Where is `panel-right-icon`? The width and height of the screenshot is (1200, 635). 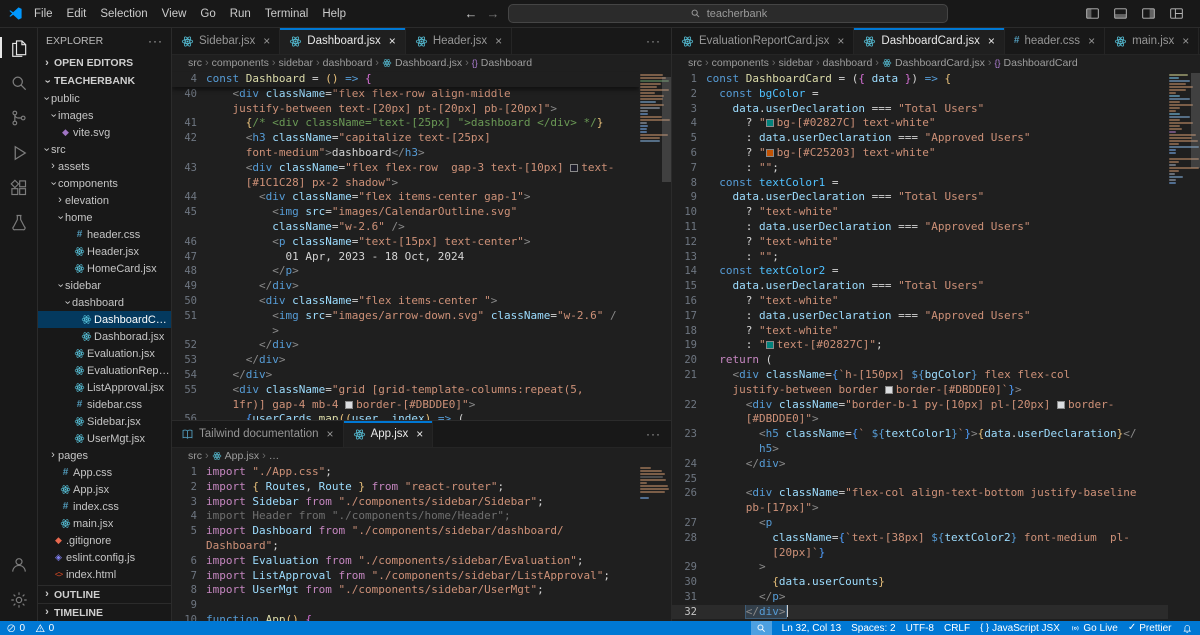 panel-right-icon is located at coordinates (1148, 13).